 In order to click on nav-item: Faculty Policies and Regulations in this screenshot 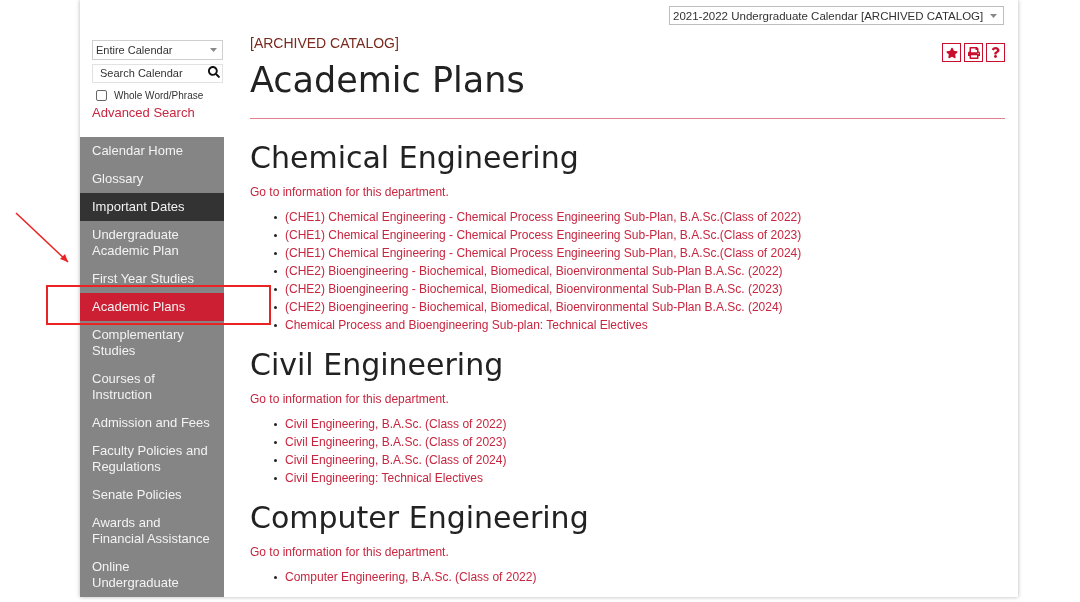, I will do `click(152, 459)`.